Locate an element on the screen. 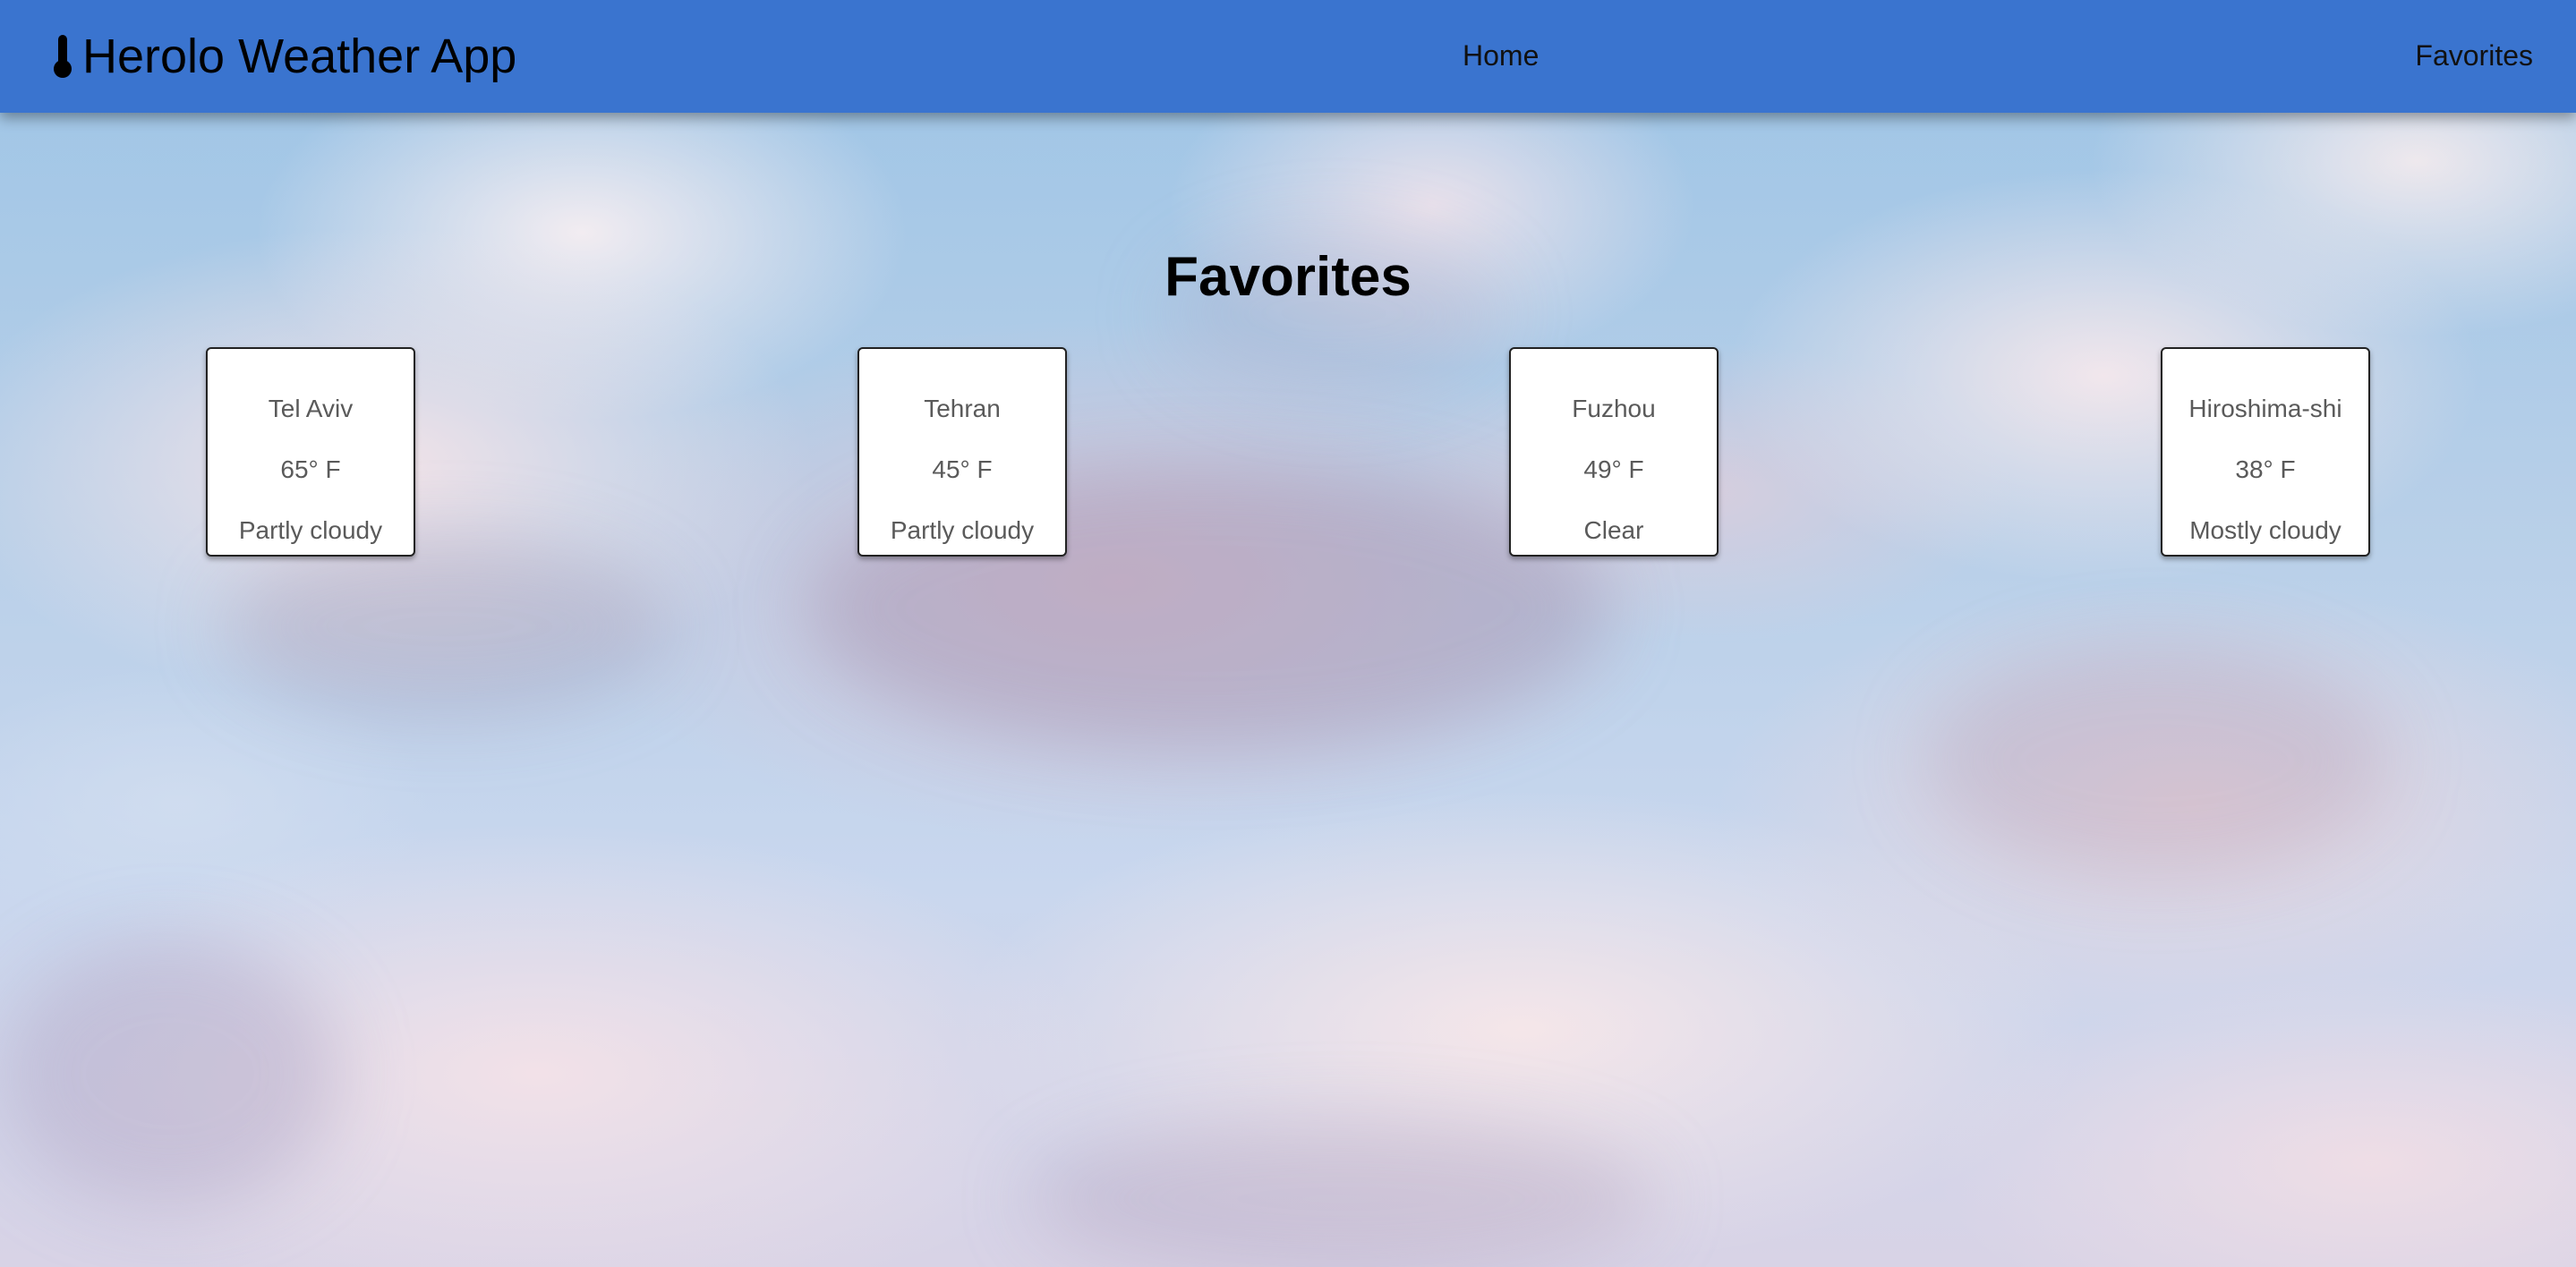 The width and height of the screenshot is (2576, 1267). card-temperature: 38° F is located at coordinates (2265, 469).